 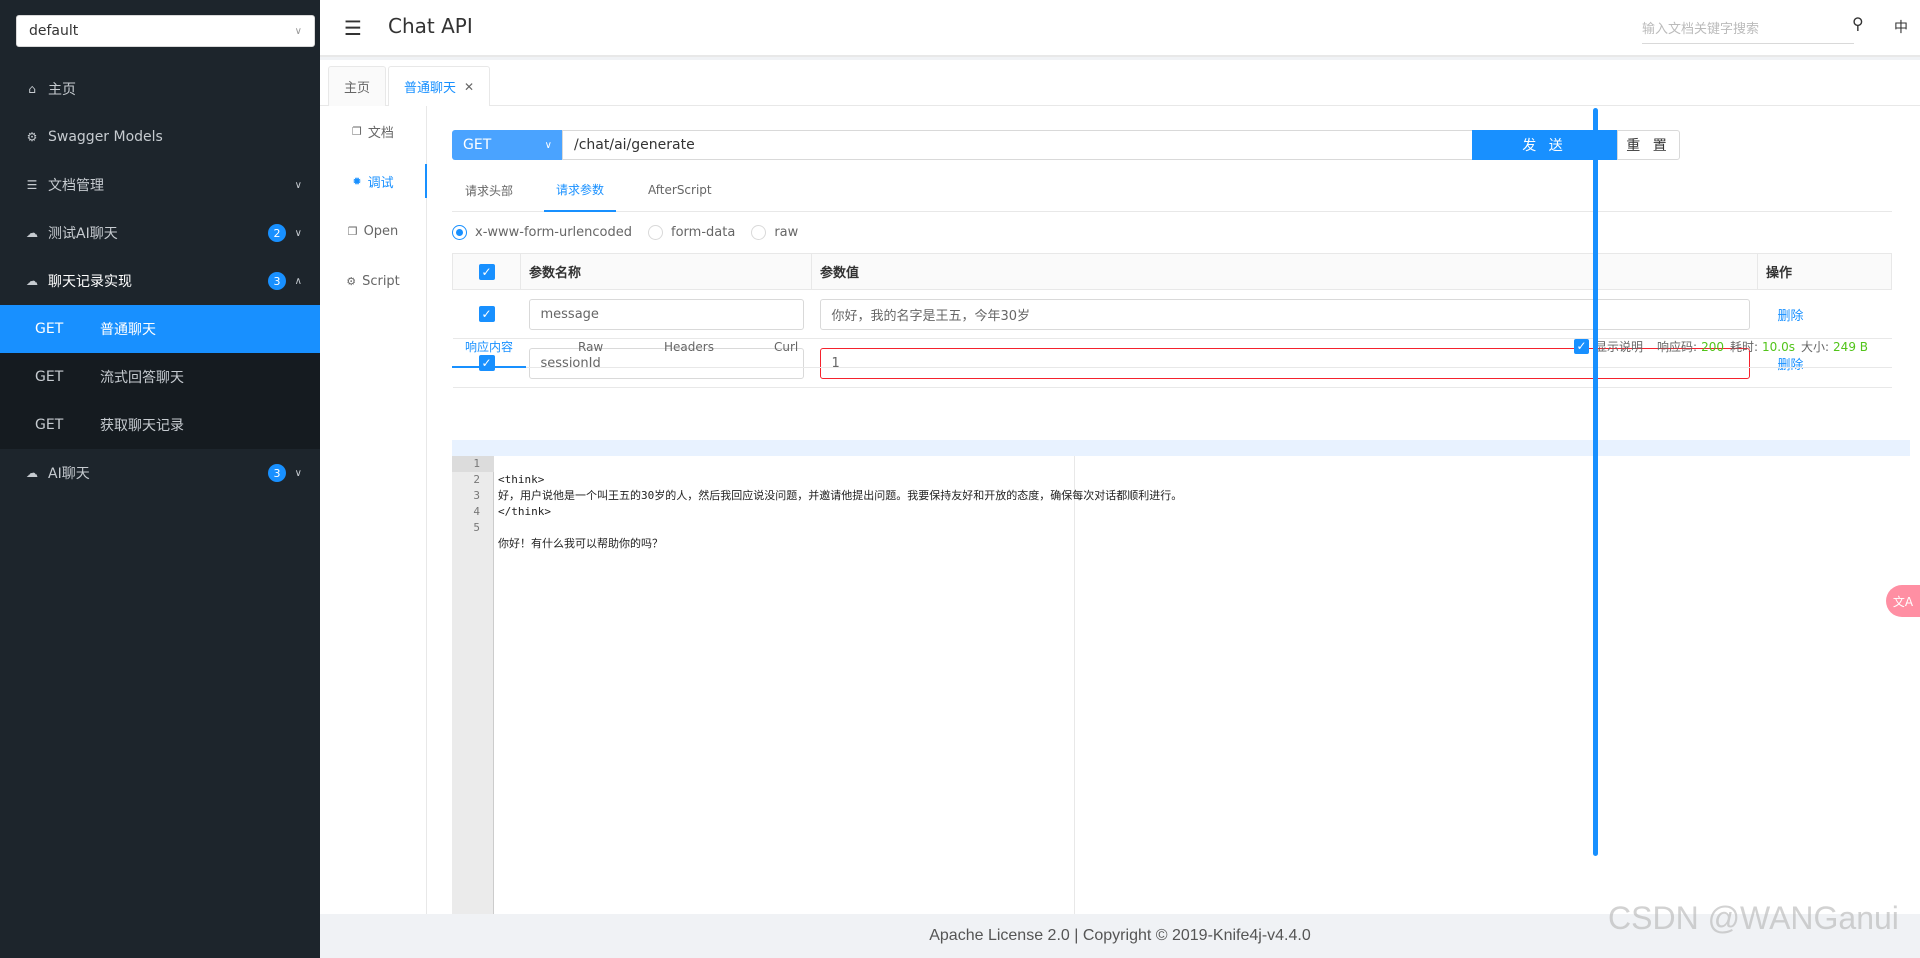 I want to click on side-tab-label: Script, so click(x=381, y=281).